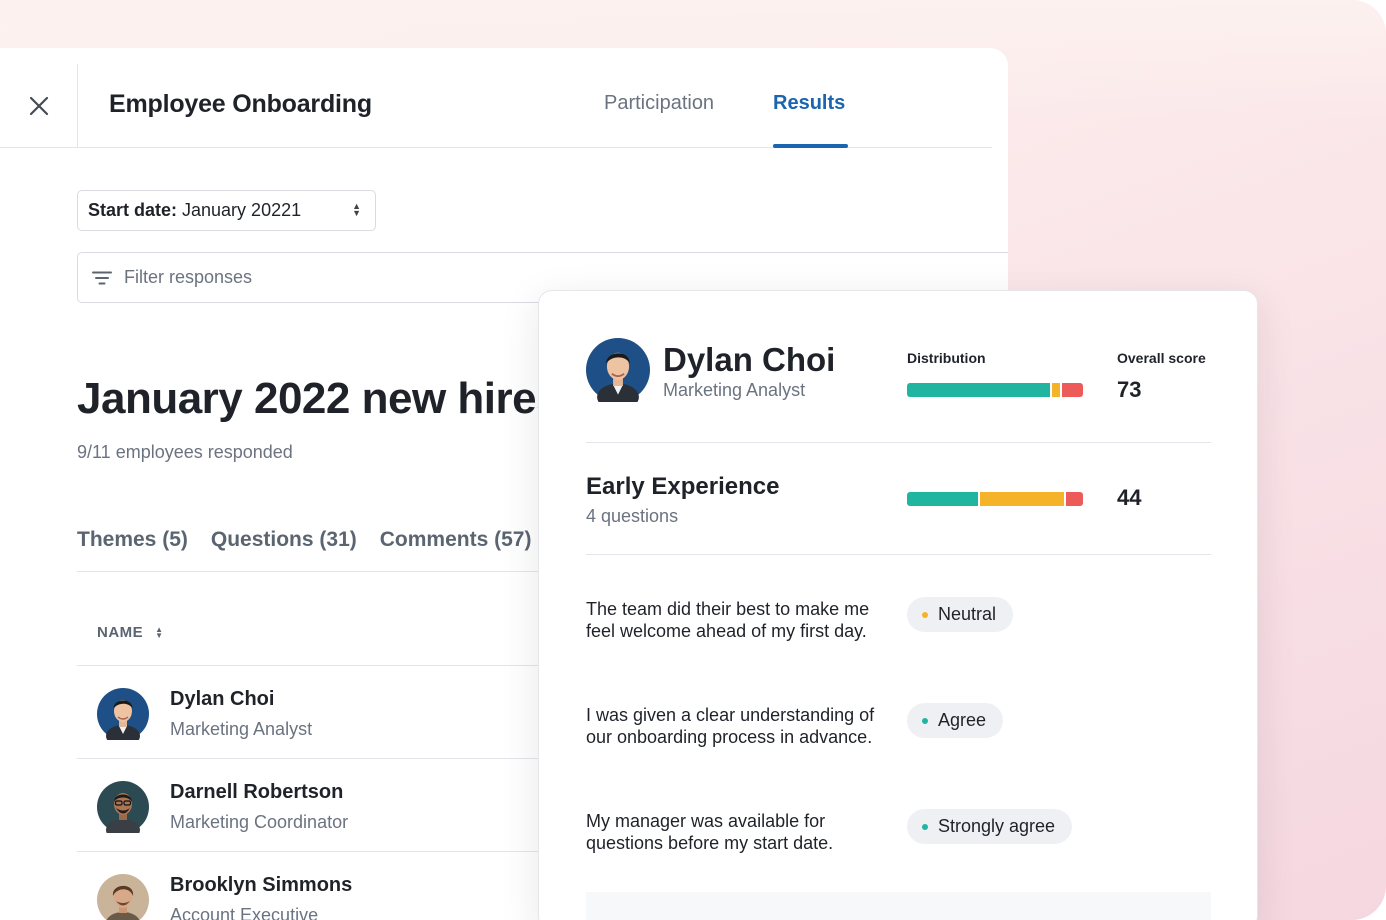 This screenshot has width=1386, height=920. I want to click on subtabs-divider, so click(312, 571).